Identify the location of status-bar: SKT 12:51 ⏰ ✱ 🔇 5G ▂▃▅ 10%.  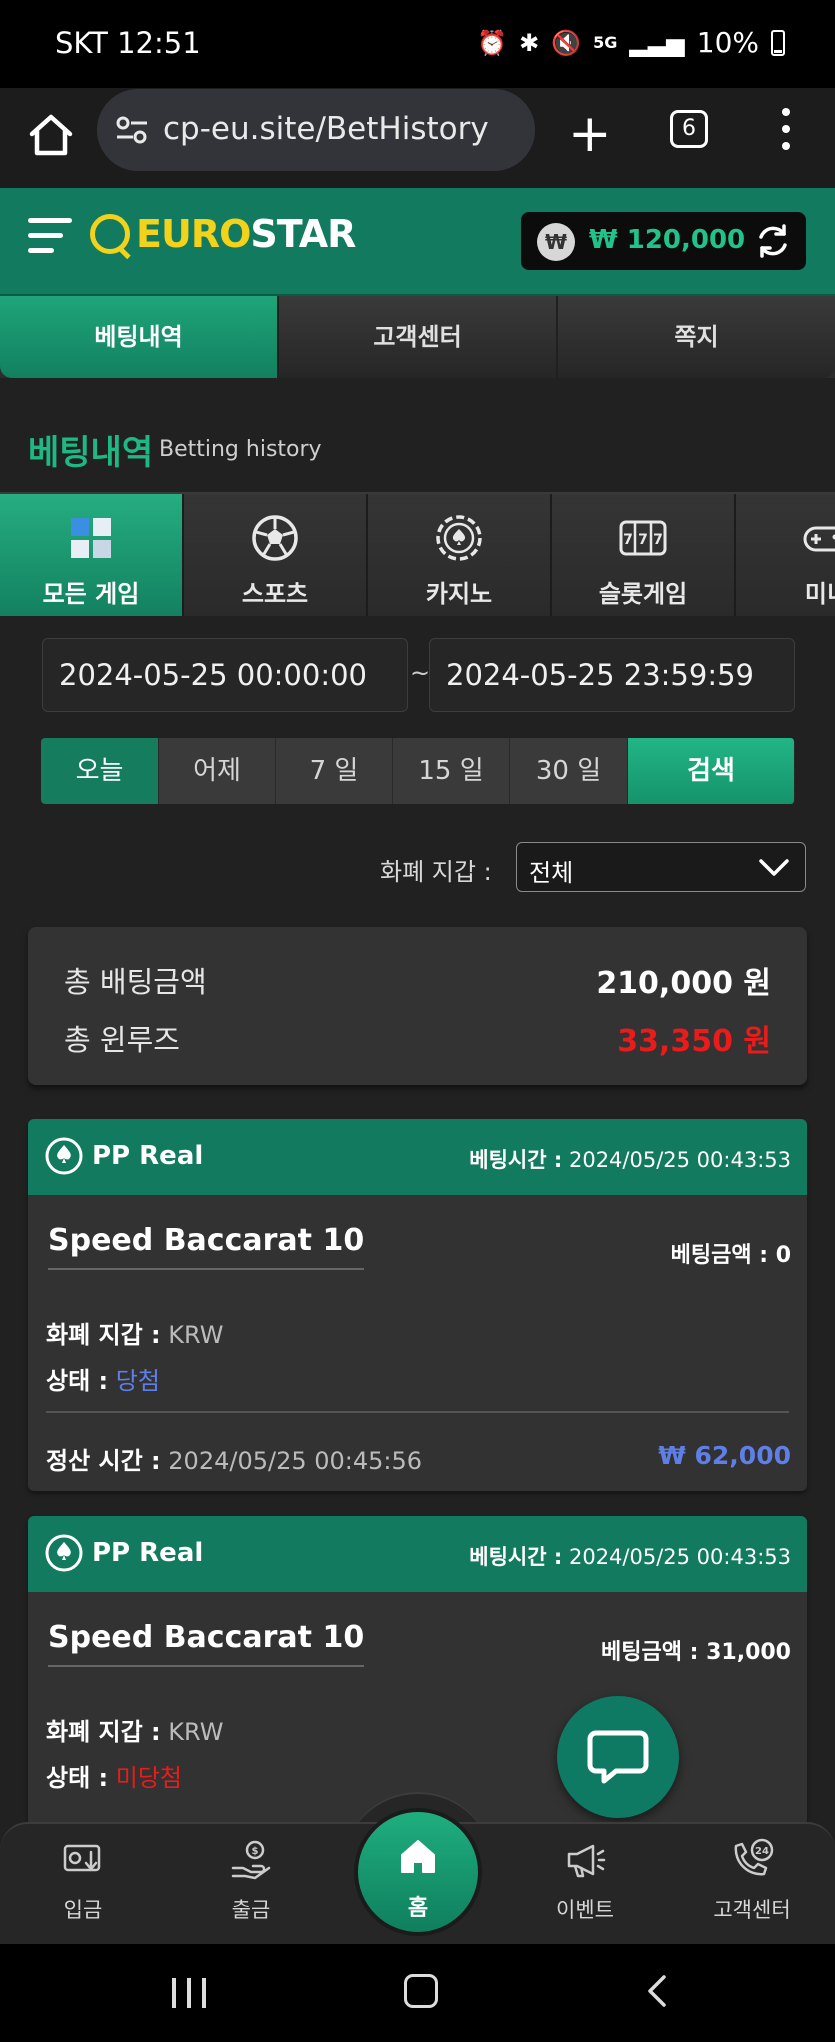
(417, 44).